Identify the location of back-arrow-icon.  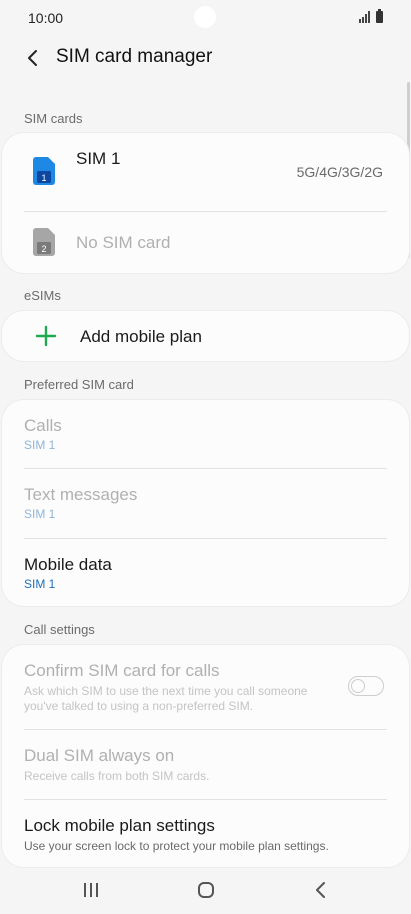
(32, 58).